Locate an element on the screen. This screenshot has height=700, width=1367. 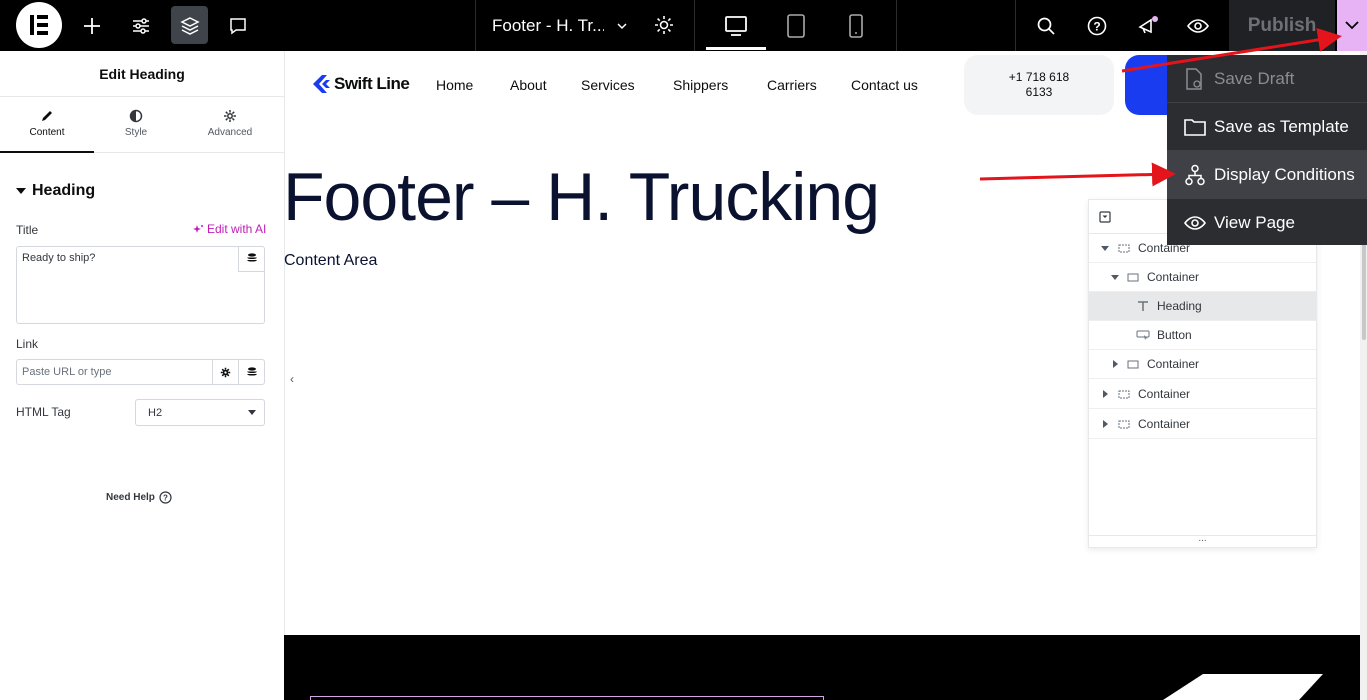
need-help-link: Need Help ? is located at coordinates (139, 497).